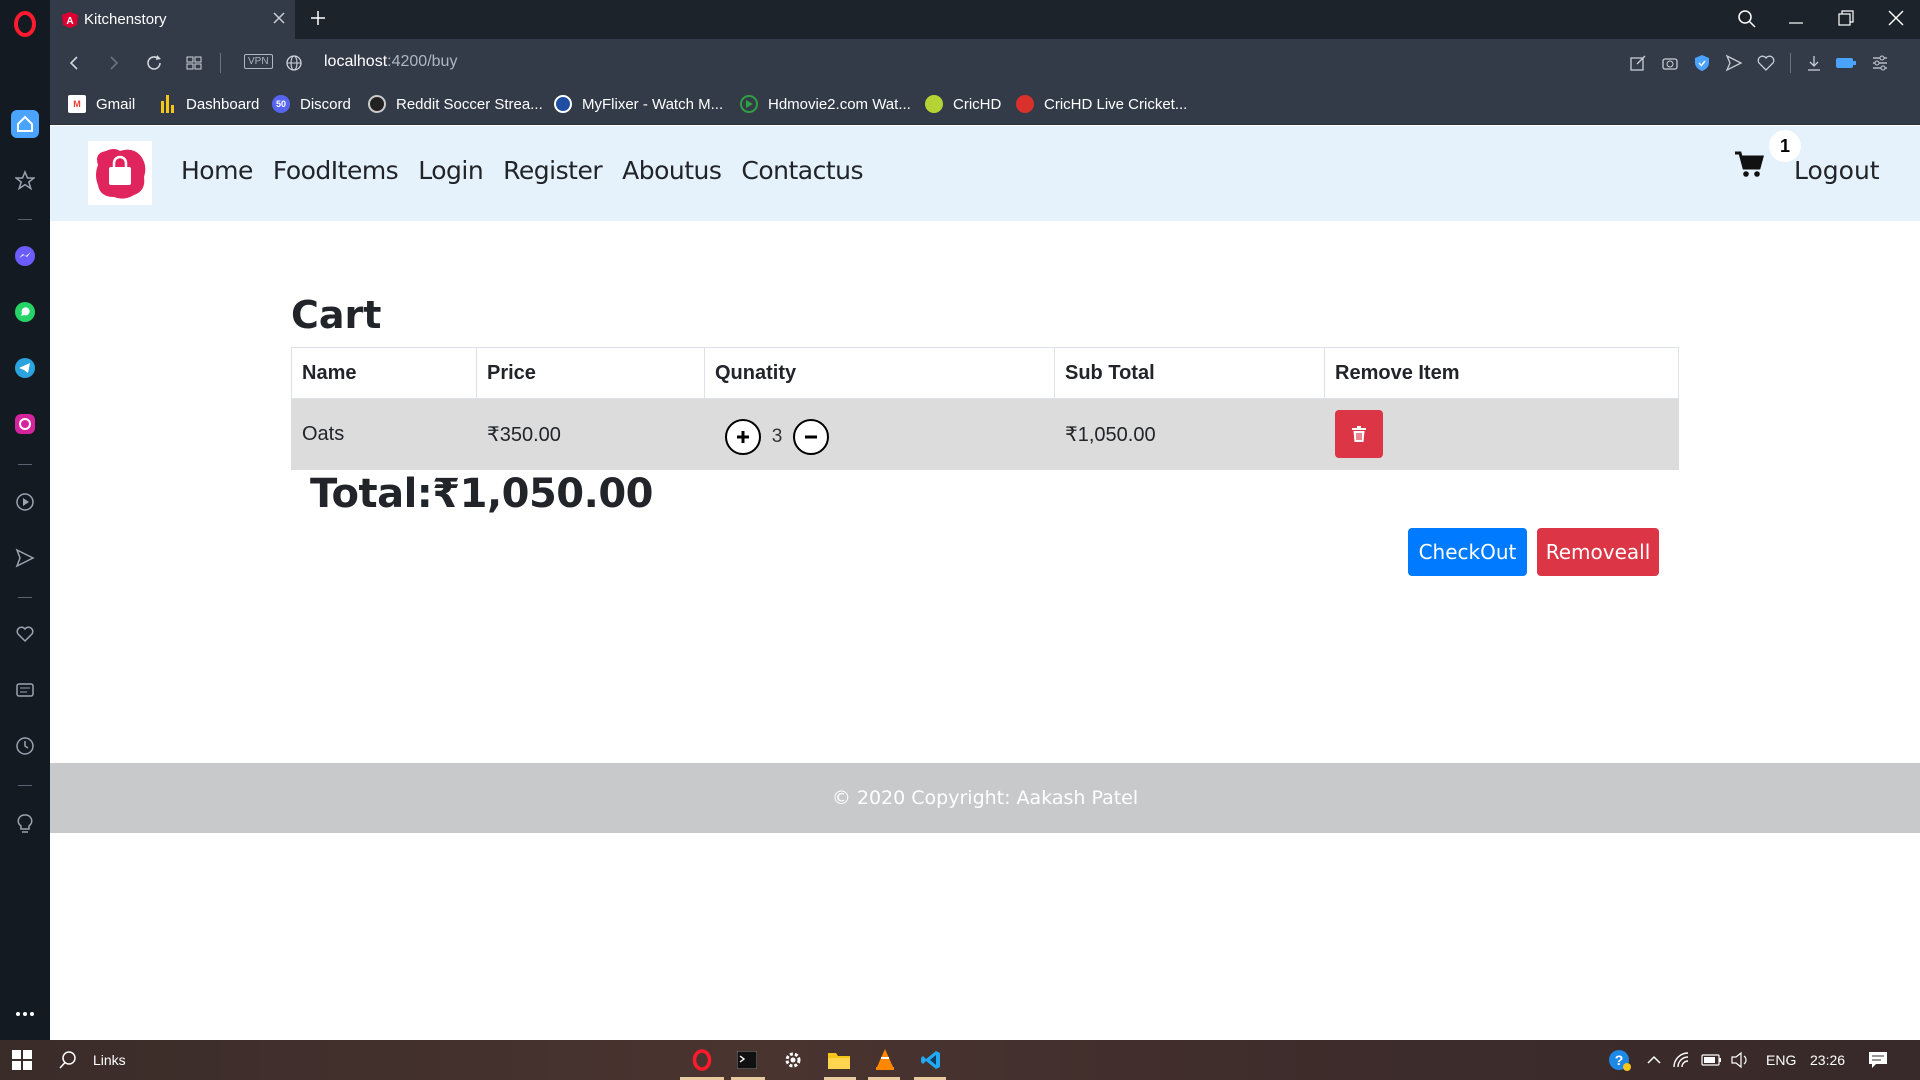 This screenshot has width=1920, height=1080. Describe the element at coordinates (336, 170) in the screenshot. I see `nav-fooditems: FoodItems` at that location.